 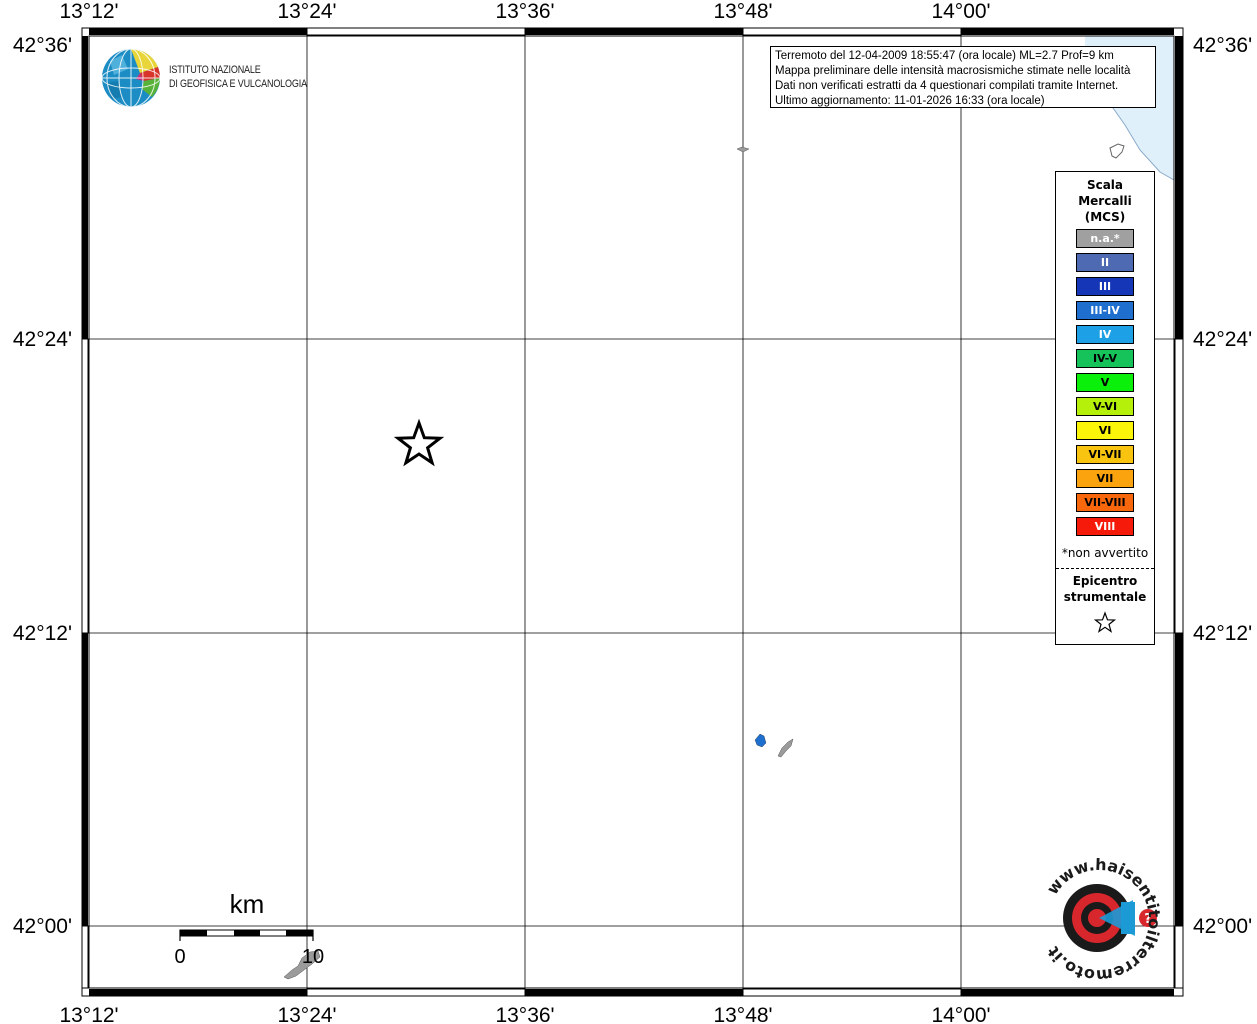 What do you see at coordinates (742, 11) in the screenshot?
I see `lon-label-top: 13°48'` at bounding box center [742, 11].